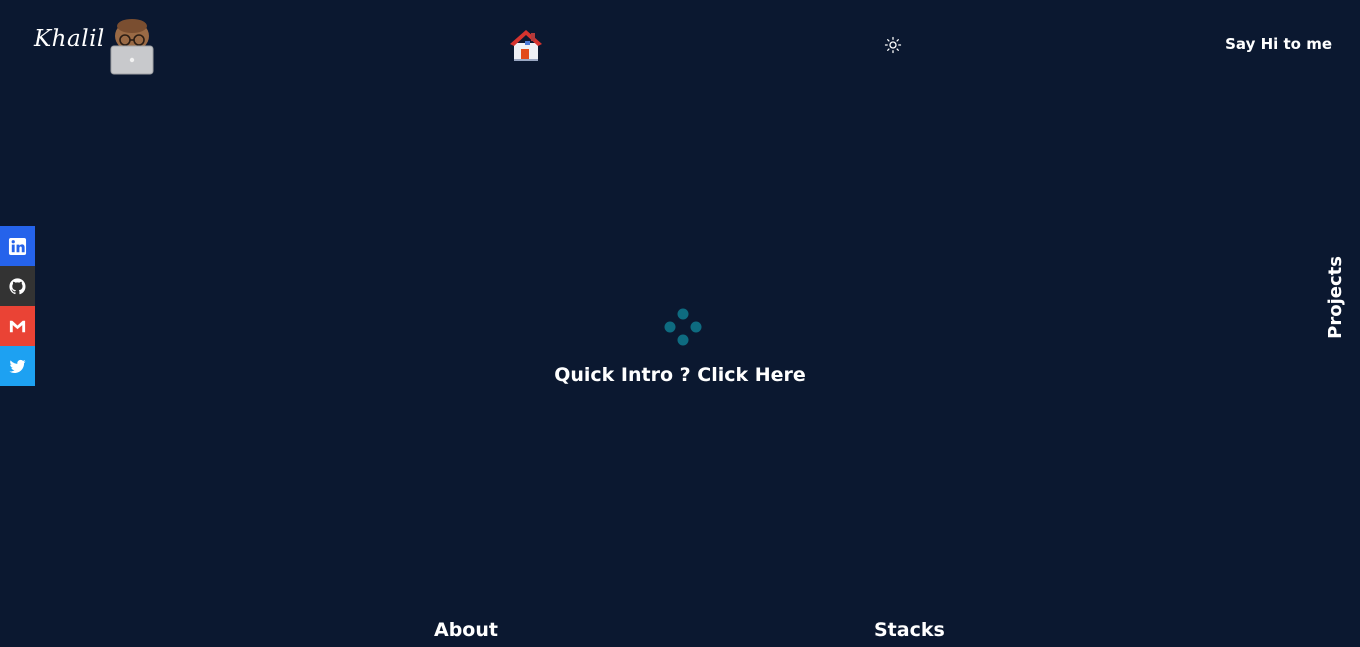 The width and height of the screenshot is (1360, 647). Describe the element at coordinates (526, 45) in the screenshot. I see `house-icon` at that location.